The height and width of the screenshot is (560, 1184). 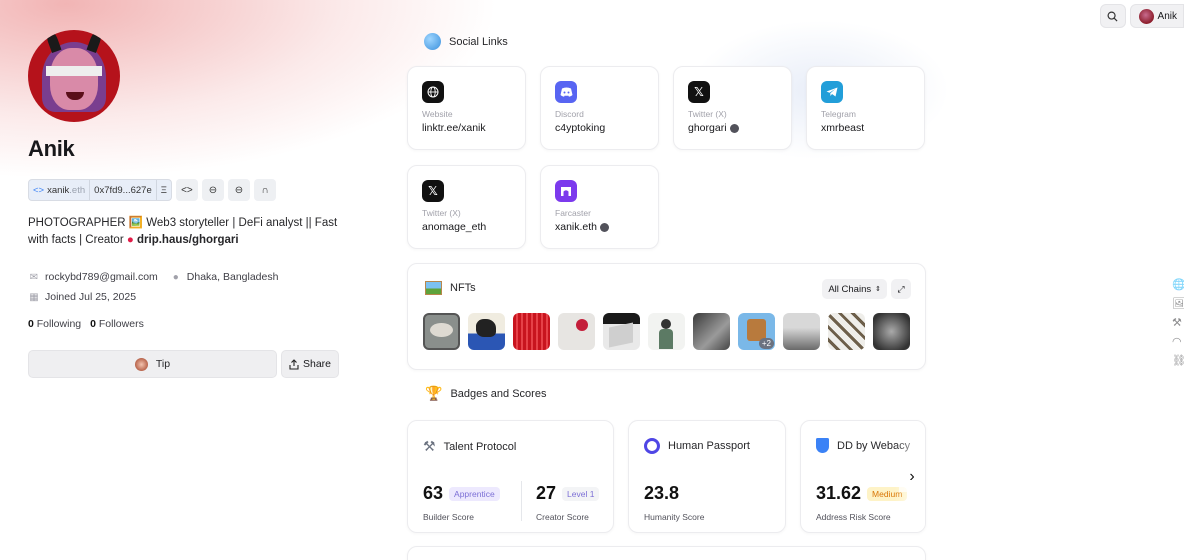 What do you see at coordinates (599, 108) in the screenshot?
I see `social-card-discord: Discord c4yptoking` at bounding box center [599, 108].